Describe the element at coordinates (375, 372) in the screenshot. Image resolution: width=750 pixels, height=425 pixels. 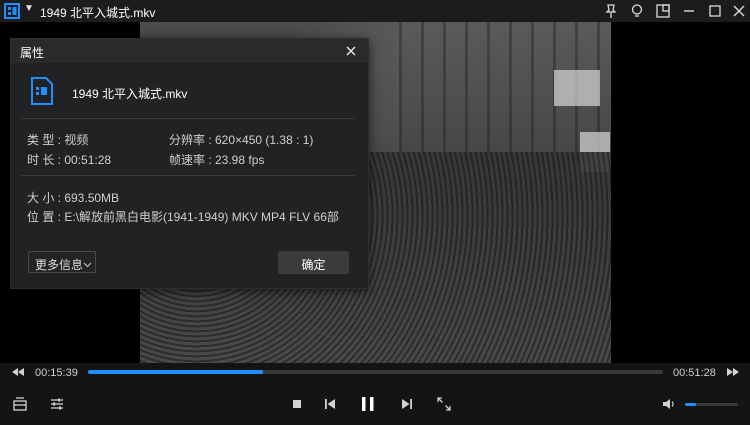
I see `seek-bar` at that location.